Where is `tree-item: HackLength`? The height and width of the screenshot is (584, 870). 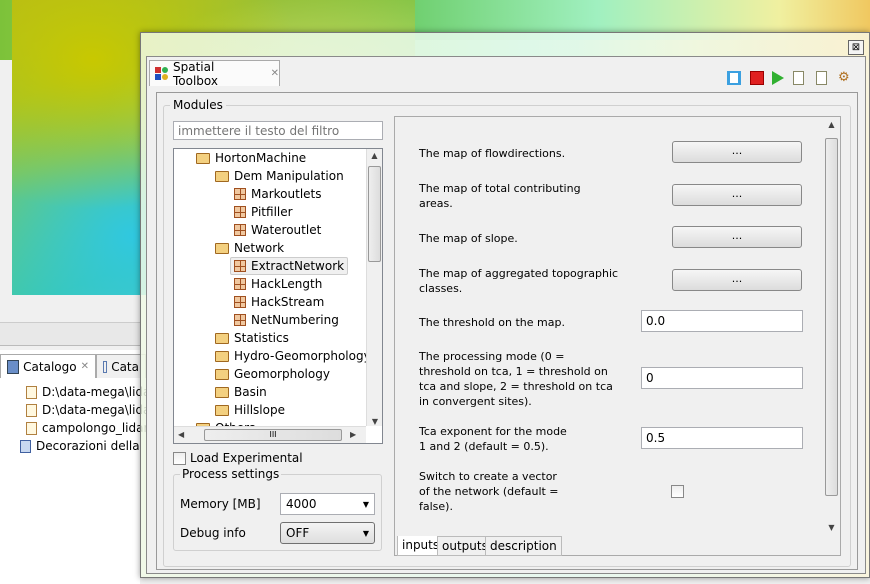
tree-item: HackLength is located at coordinates (278, 284).